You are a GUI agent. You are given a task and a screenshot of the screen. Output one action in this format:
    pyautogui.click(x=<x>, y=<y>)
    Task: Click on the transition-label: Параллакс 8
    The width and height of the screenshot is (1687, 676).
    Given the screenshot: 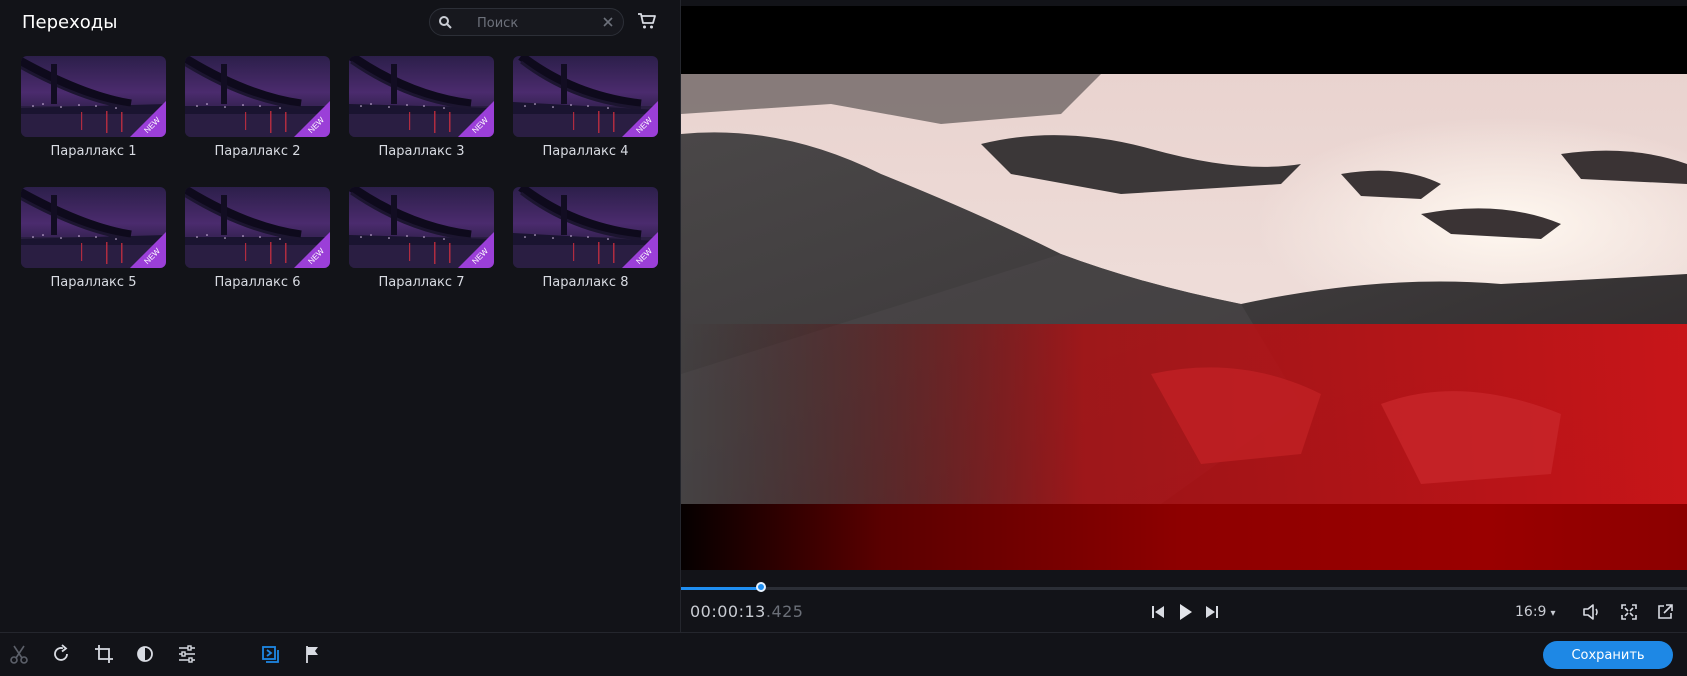 What is the action you would take?
    pyautogui.click(x=585, y=282)
    